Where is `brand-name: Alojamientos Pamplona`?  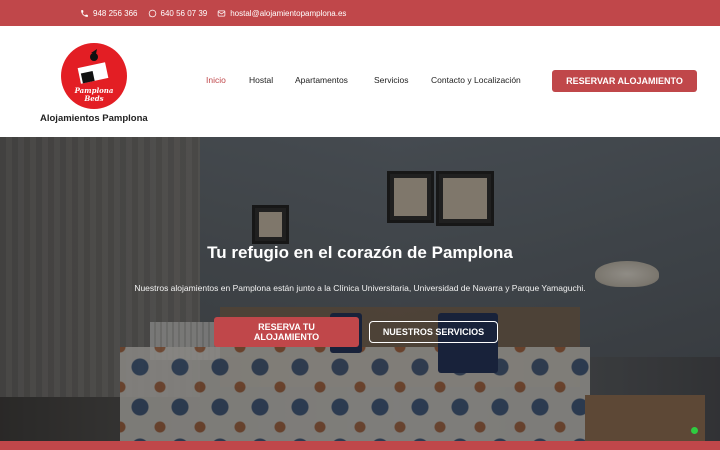
brand-name: Alojamientos Pamplona is located at coordinates (94, 118).